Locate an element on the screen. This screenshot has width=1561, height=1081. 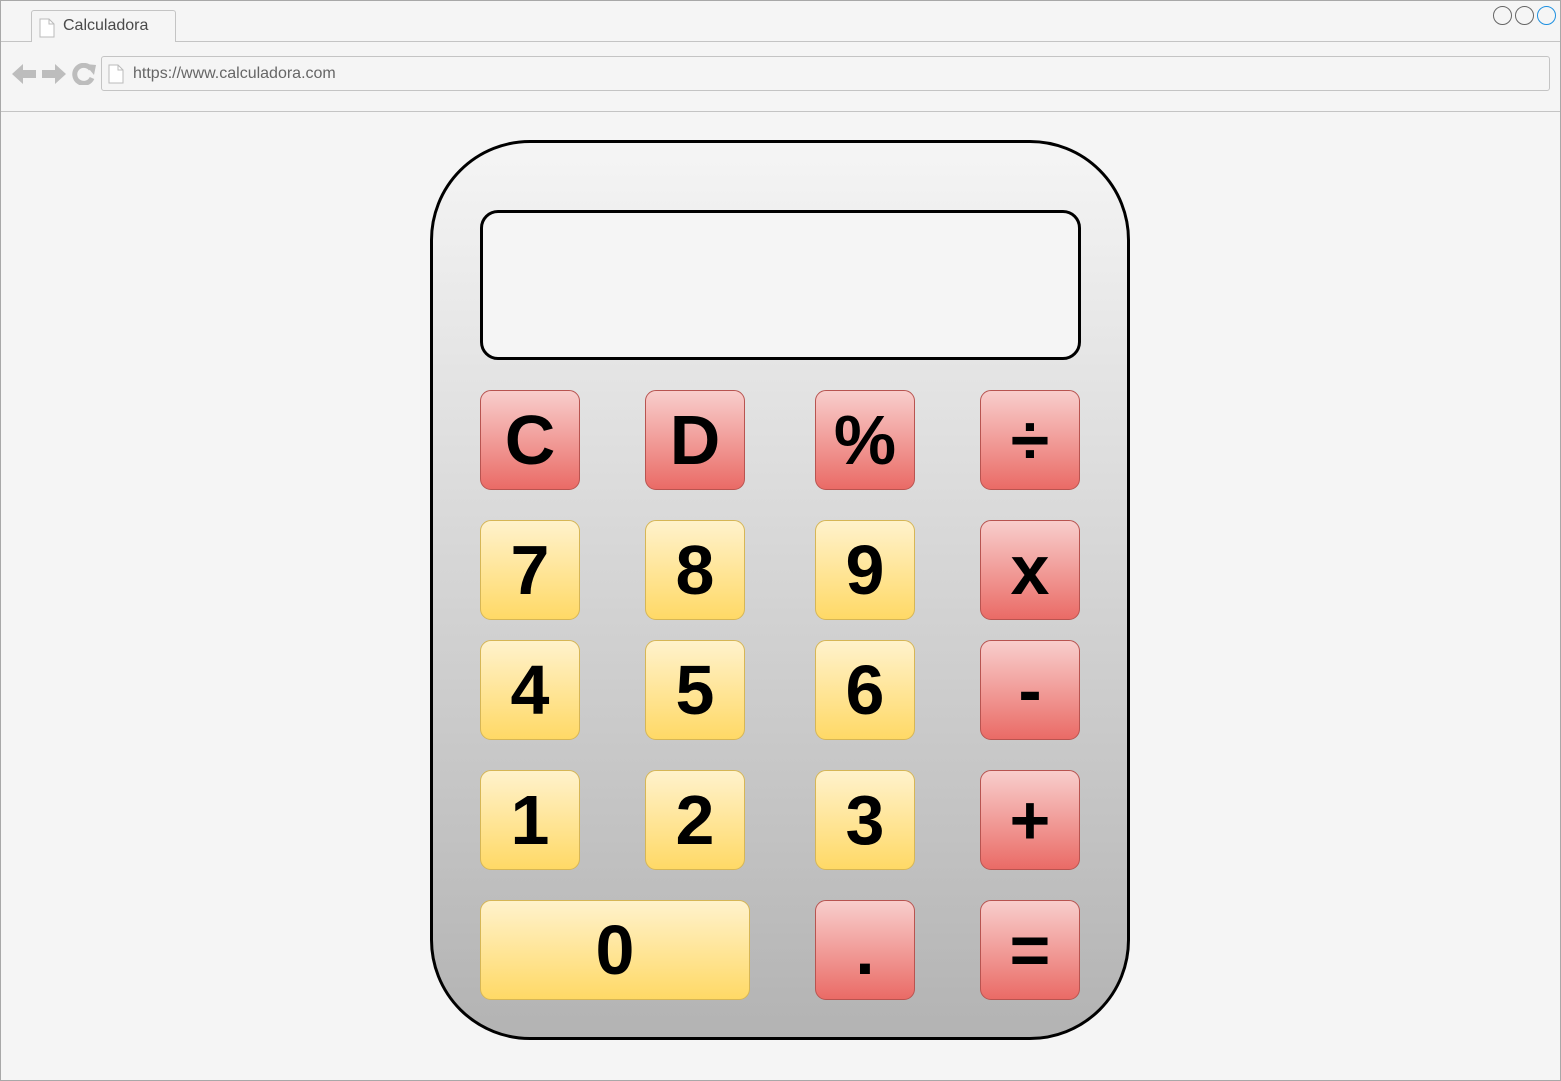
clear-button: C is located at coordinates (530, 440).